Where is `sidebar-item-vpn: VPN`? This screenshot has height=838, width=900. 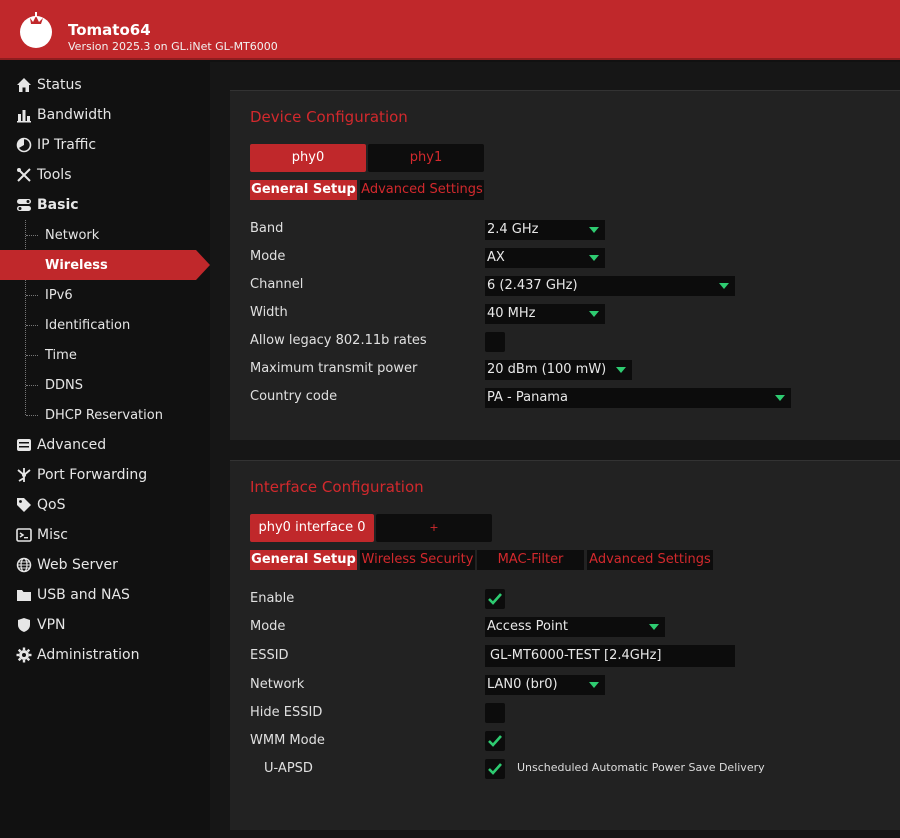 sidebar-item-vpn: VPN is located at coordinates (105, 625).